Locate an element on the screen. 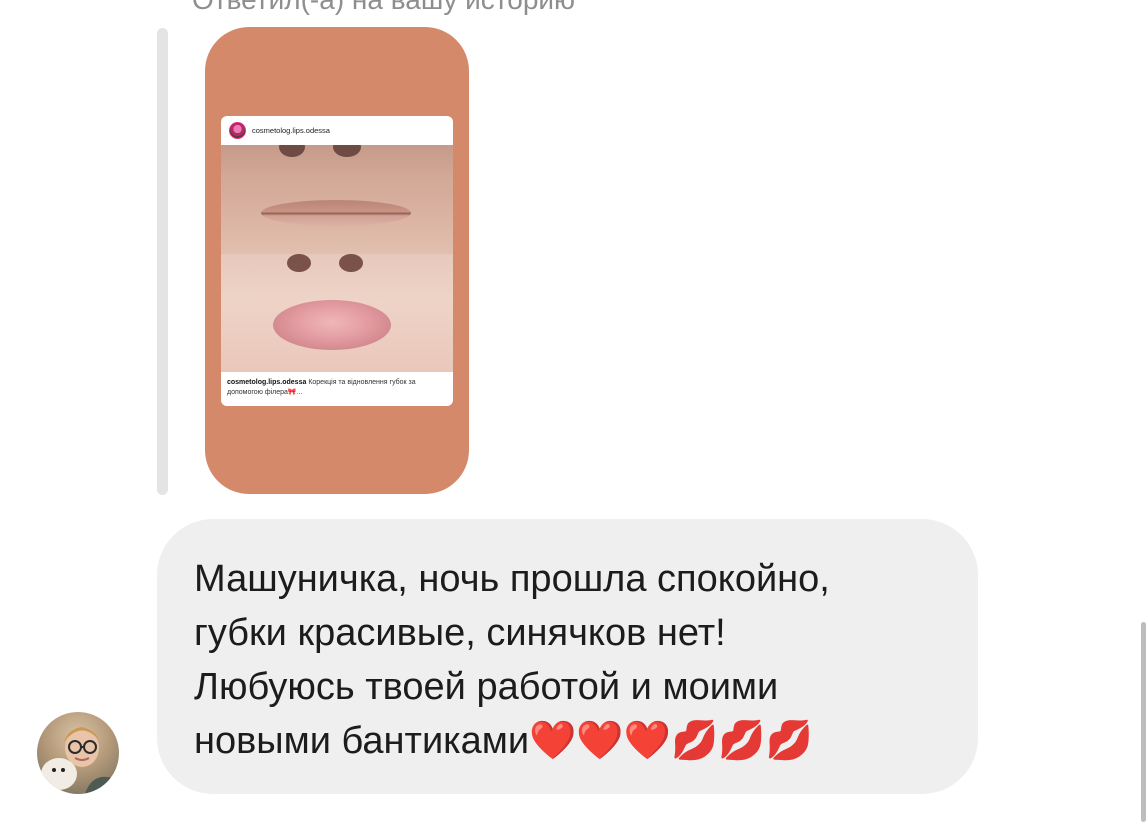 This screenshot has height=831, width=1148. sender-avatar is located at coordinates (78, 753).